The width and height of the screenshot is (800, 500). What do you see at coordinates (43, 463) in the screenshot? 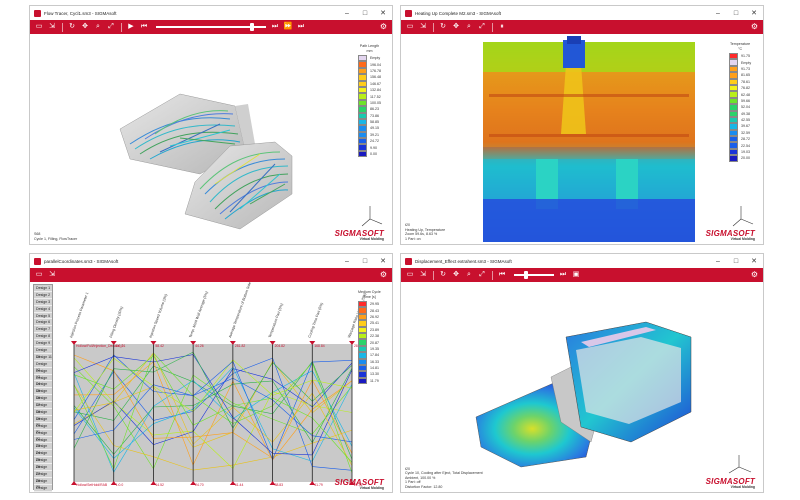
I see `design-list-item: Design 26` at bounding box center [43, 463].